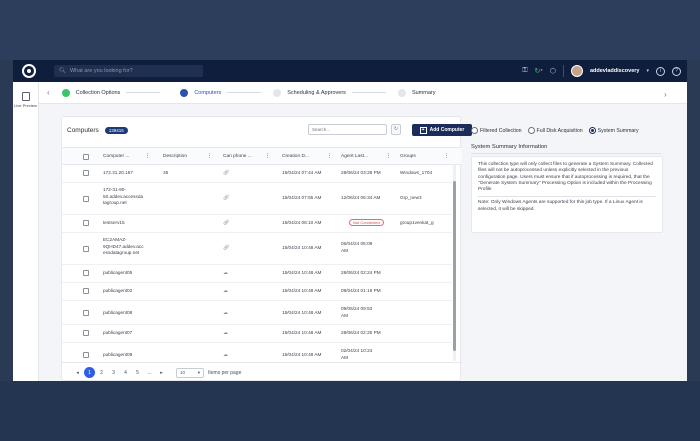 The width and height of the screenshot is (700, 441). What do you see at coordinates (121, 252) in the screenshot?
I see `name-line: essdatagroup.net` at bounding box center [121, 252].